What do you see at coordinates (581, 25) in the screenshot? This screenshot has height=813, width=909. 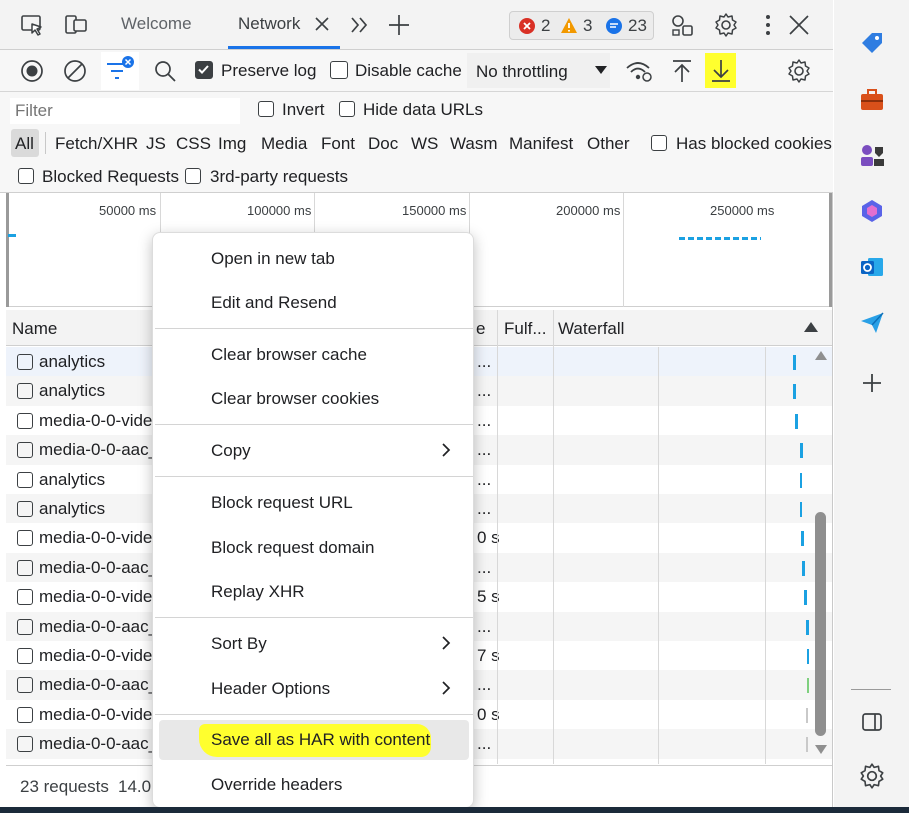 I see `issues-counter: 2 3 23` at bounding box center [581, 25].